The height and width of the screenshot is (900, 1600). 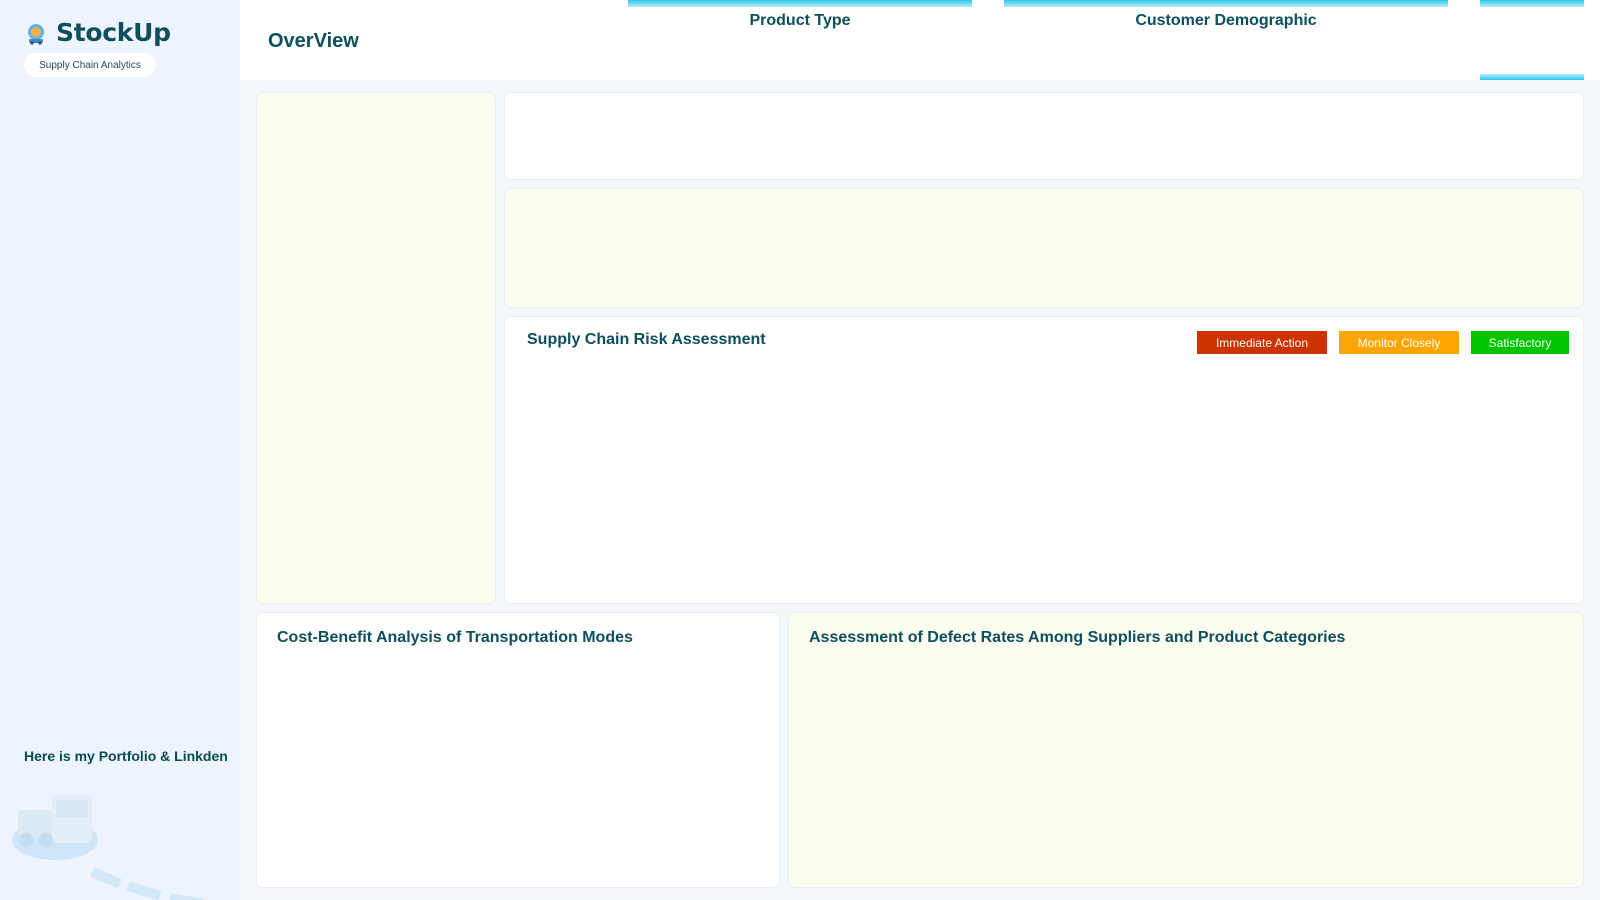 What do you see at coordinates (800, 21) in the screenshot?
I see `product-type-filter-label: Product Type` at bounding box center [800, 21].